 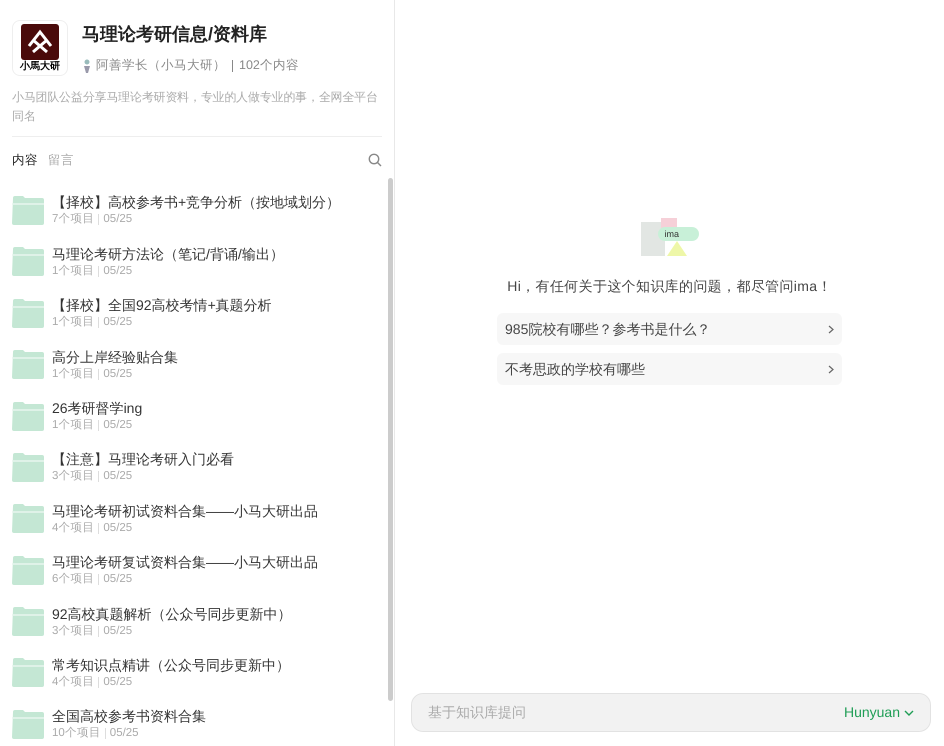 What do you see at coordinates (669, 369) in the screenshot?
I see `suggested-question: 不考思政的学校有哪些` at bounding box center [669, 369].